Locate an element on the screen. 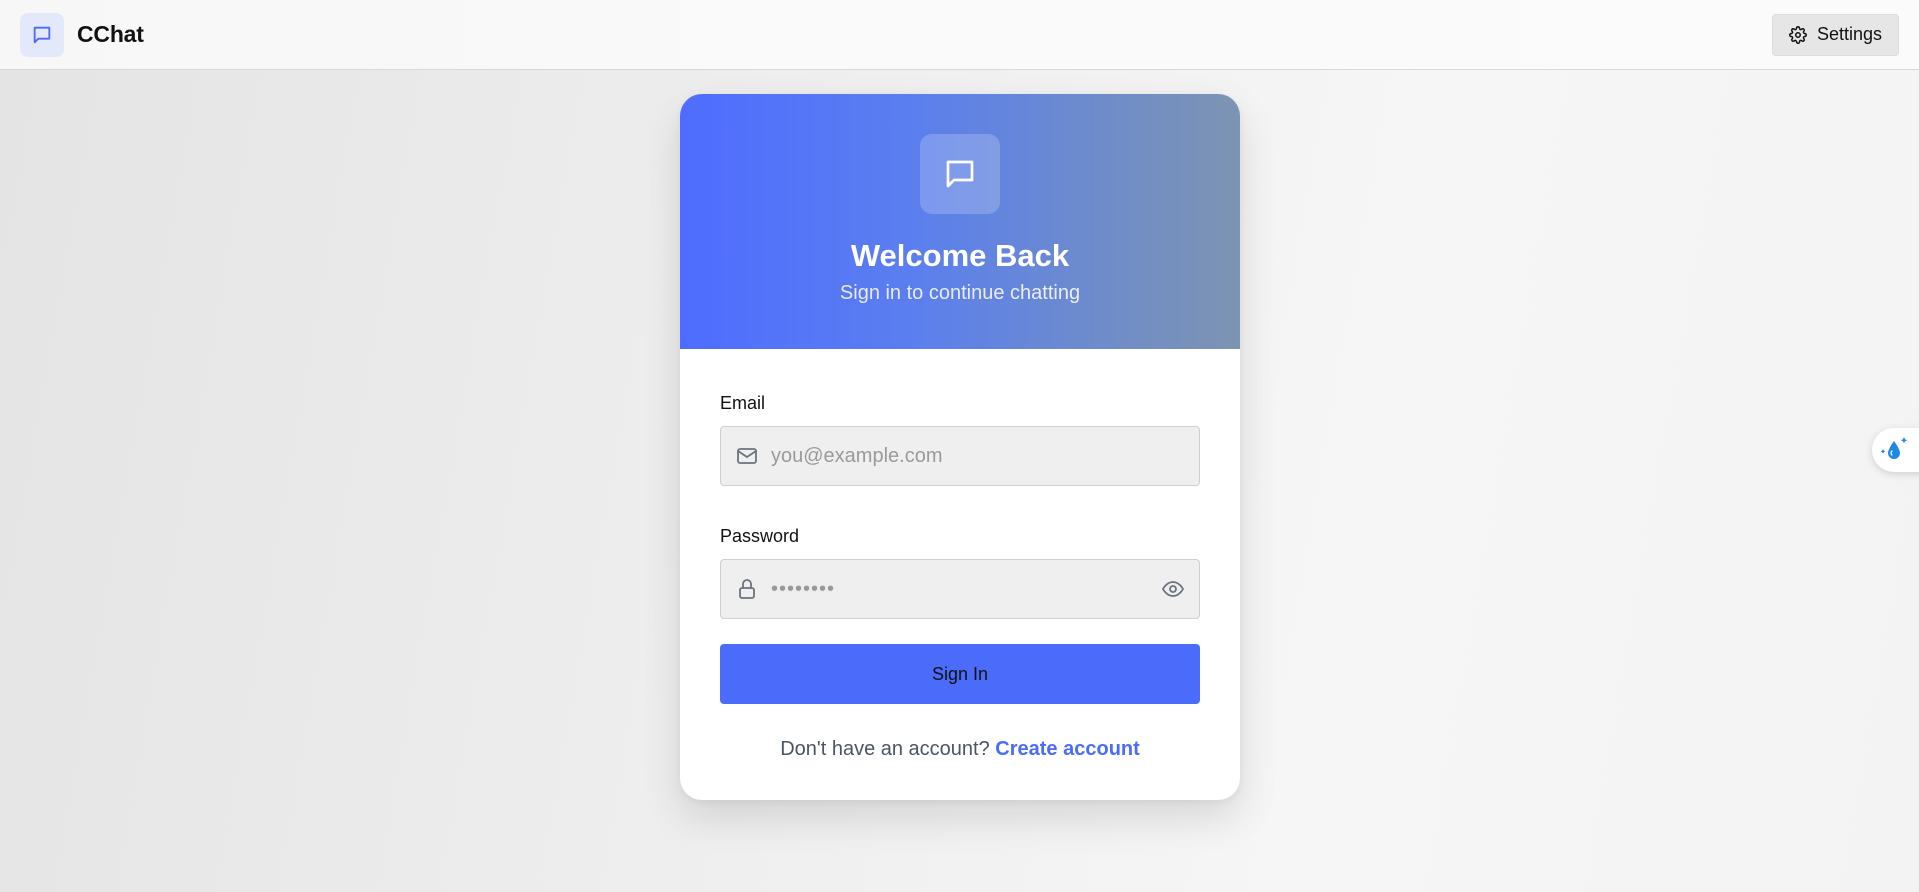 This screenshot has width=1919, height=892. password-input is located at coordinates (960, 589).